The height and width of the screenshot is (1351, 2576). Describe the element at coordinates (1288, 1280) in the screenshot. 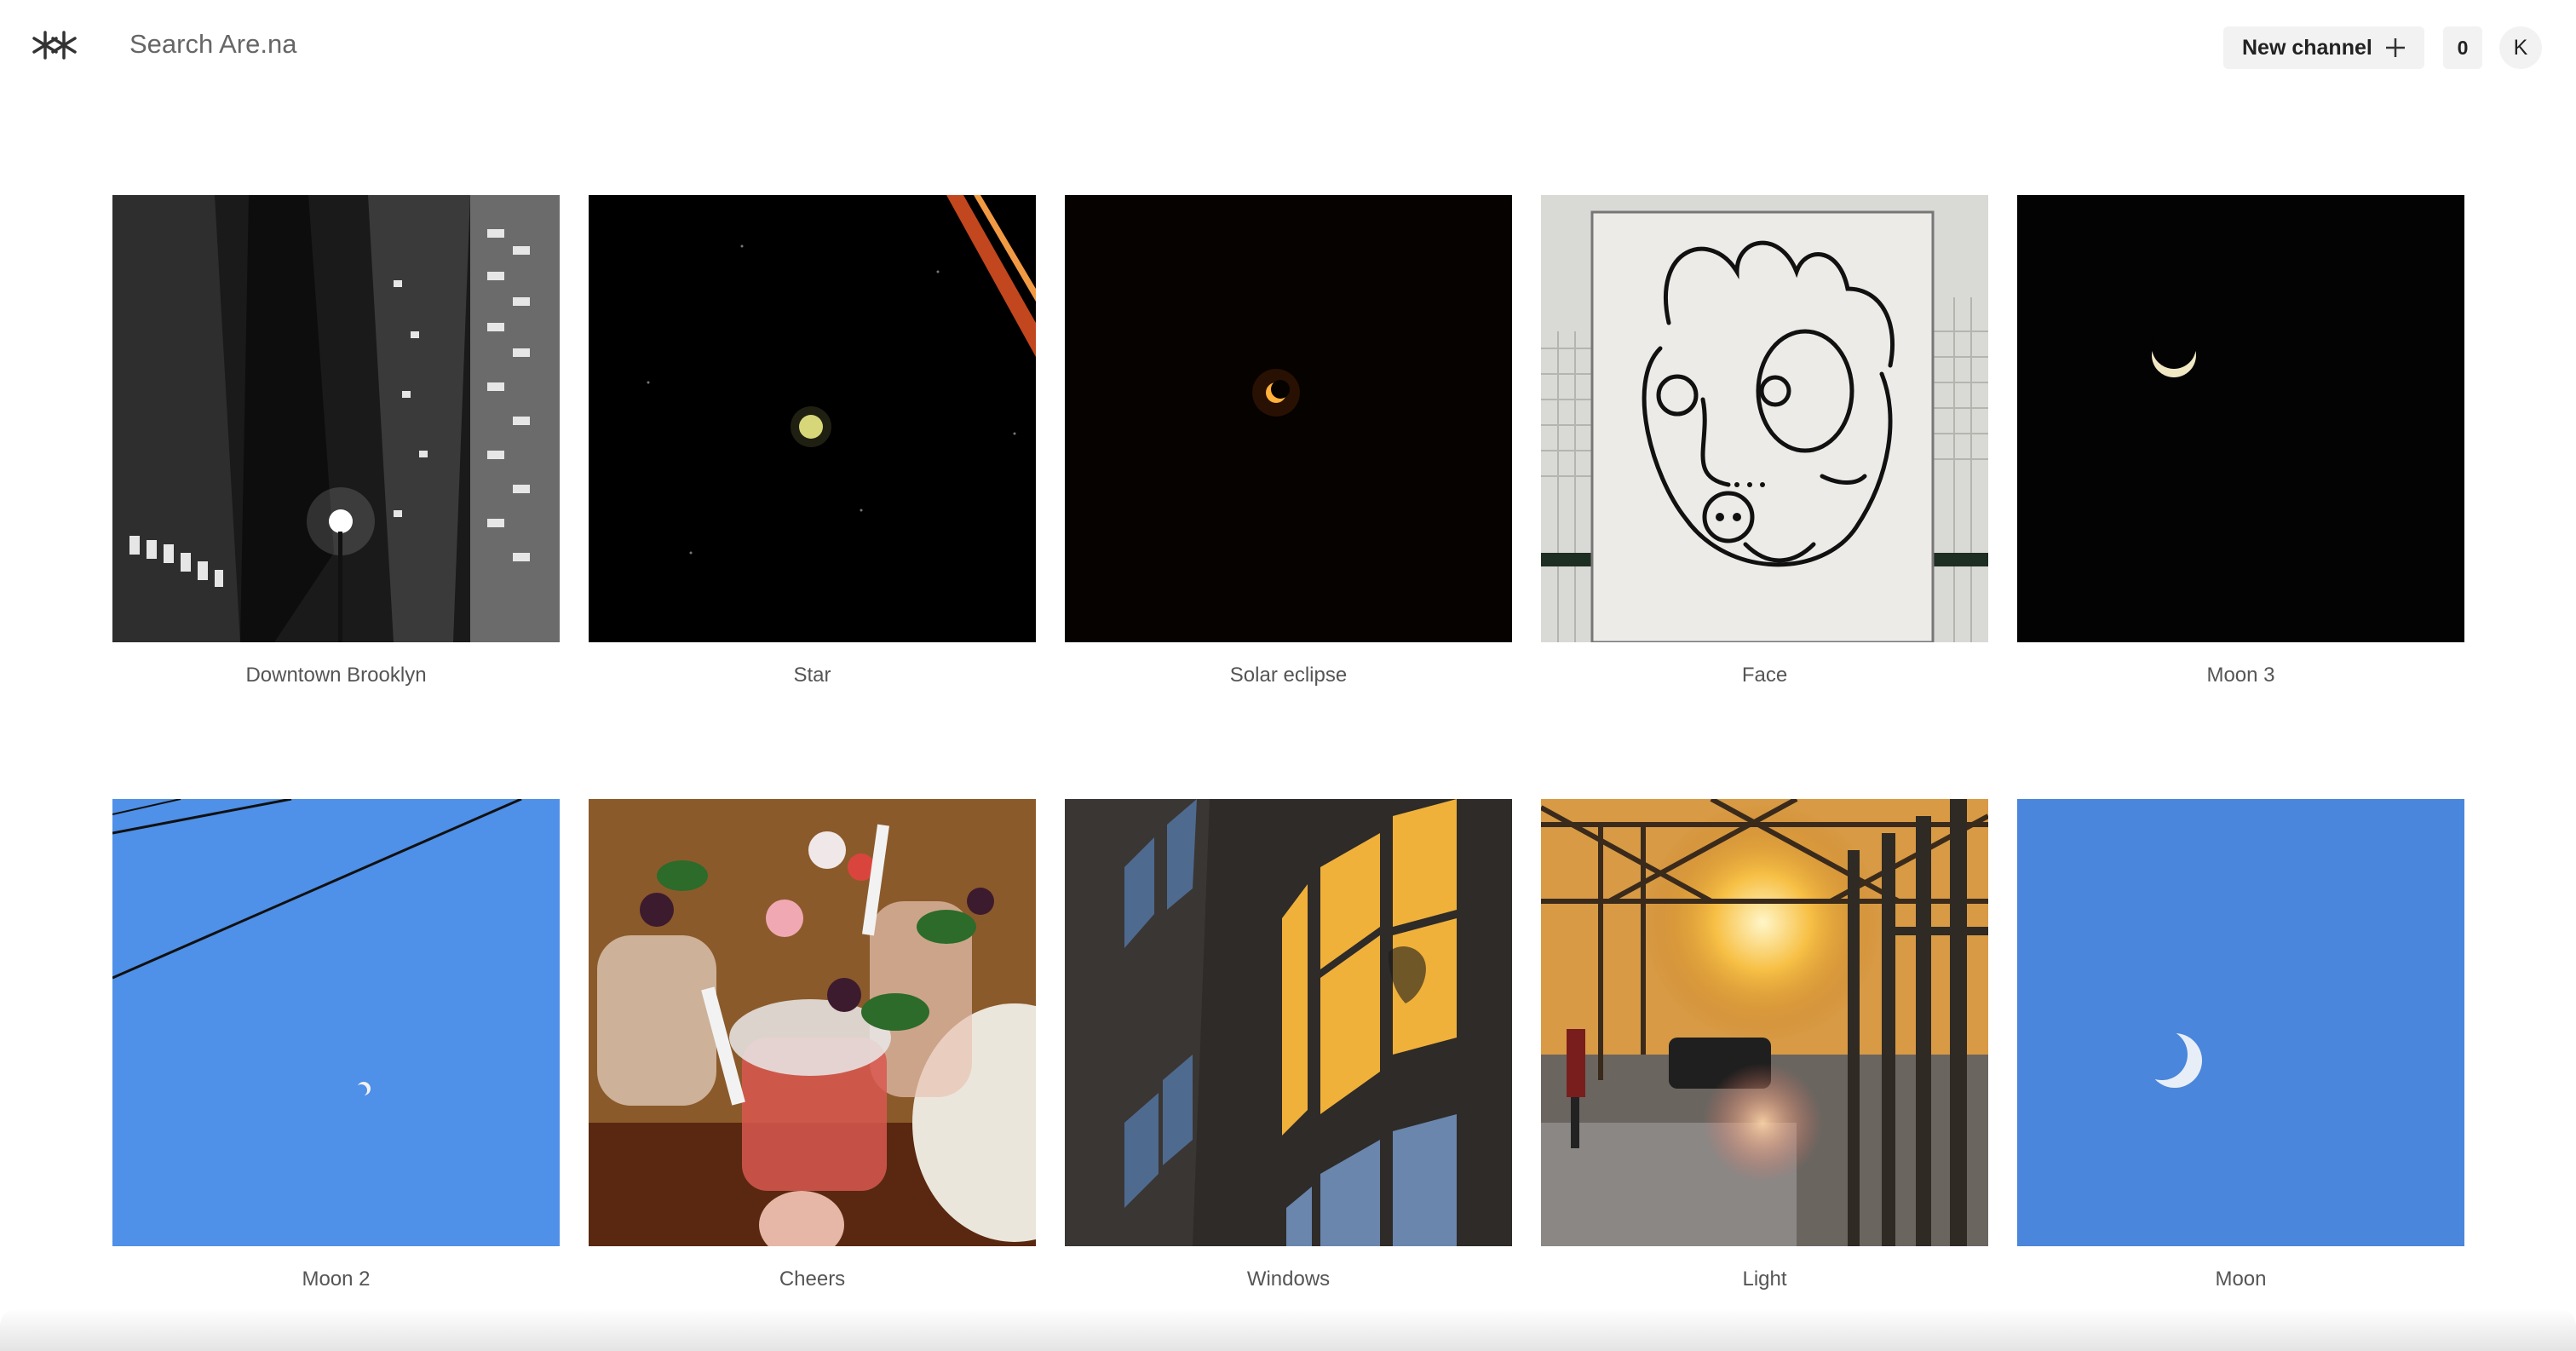

I see `block-title: Windows` at that location.